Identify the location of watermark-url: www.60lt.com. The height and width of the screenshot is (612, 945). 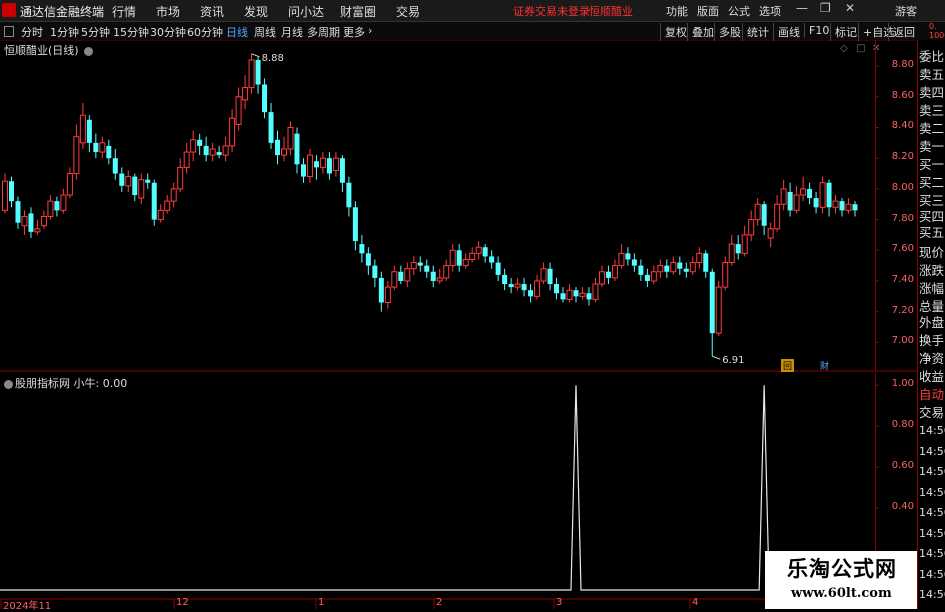
(841, 593).